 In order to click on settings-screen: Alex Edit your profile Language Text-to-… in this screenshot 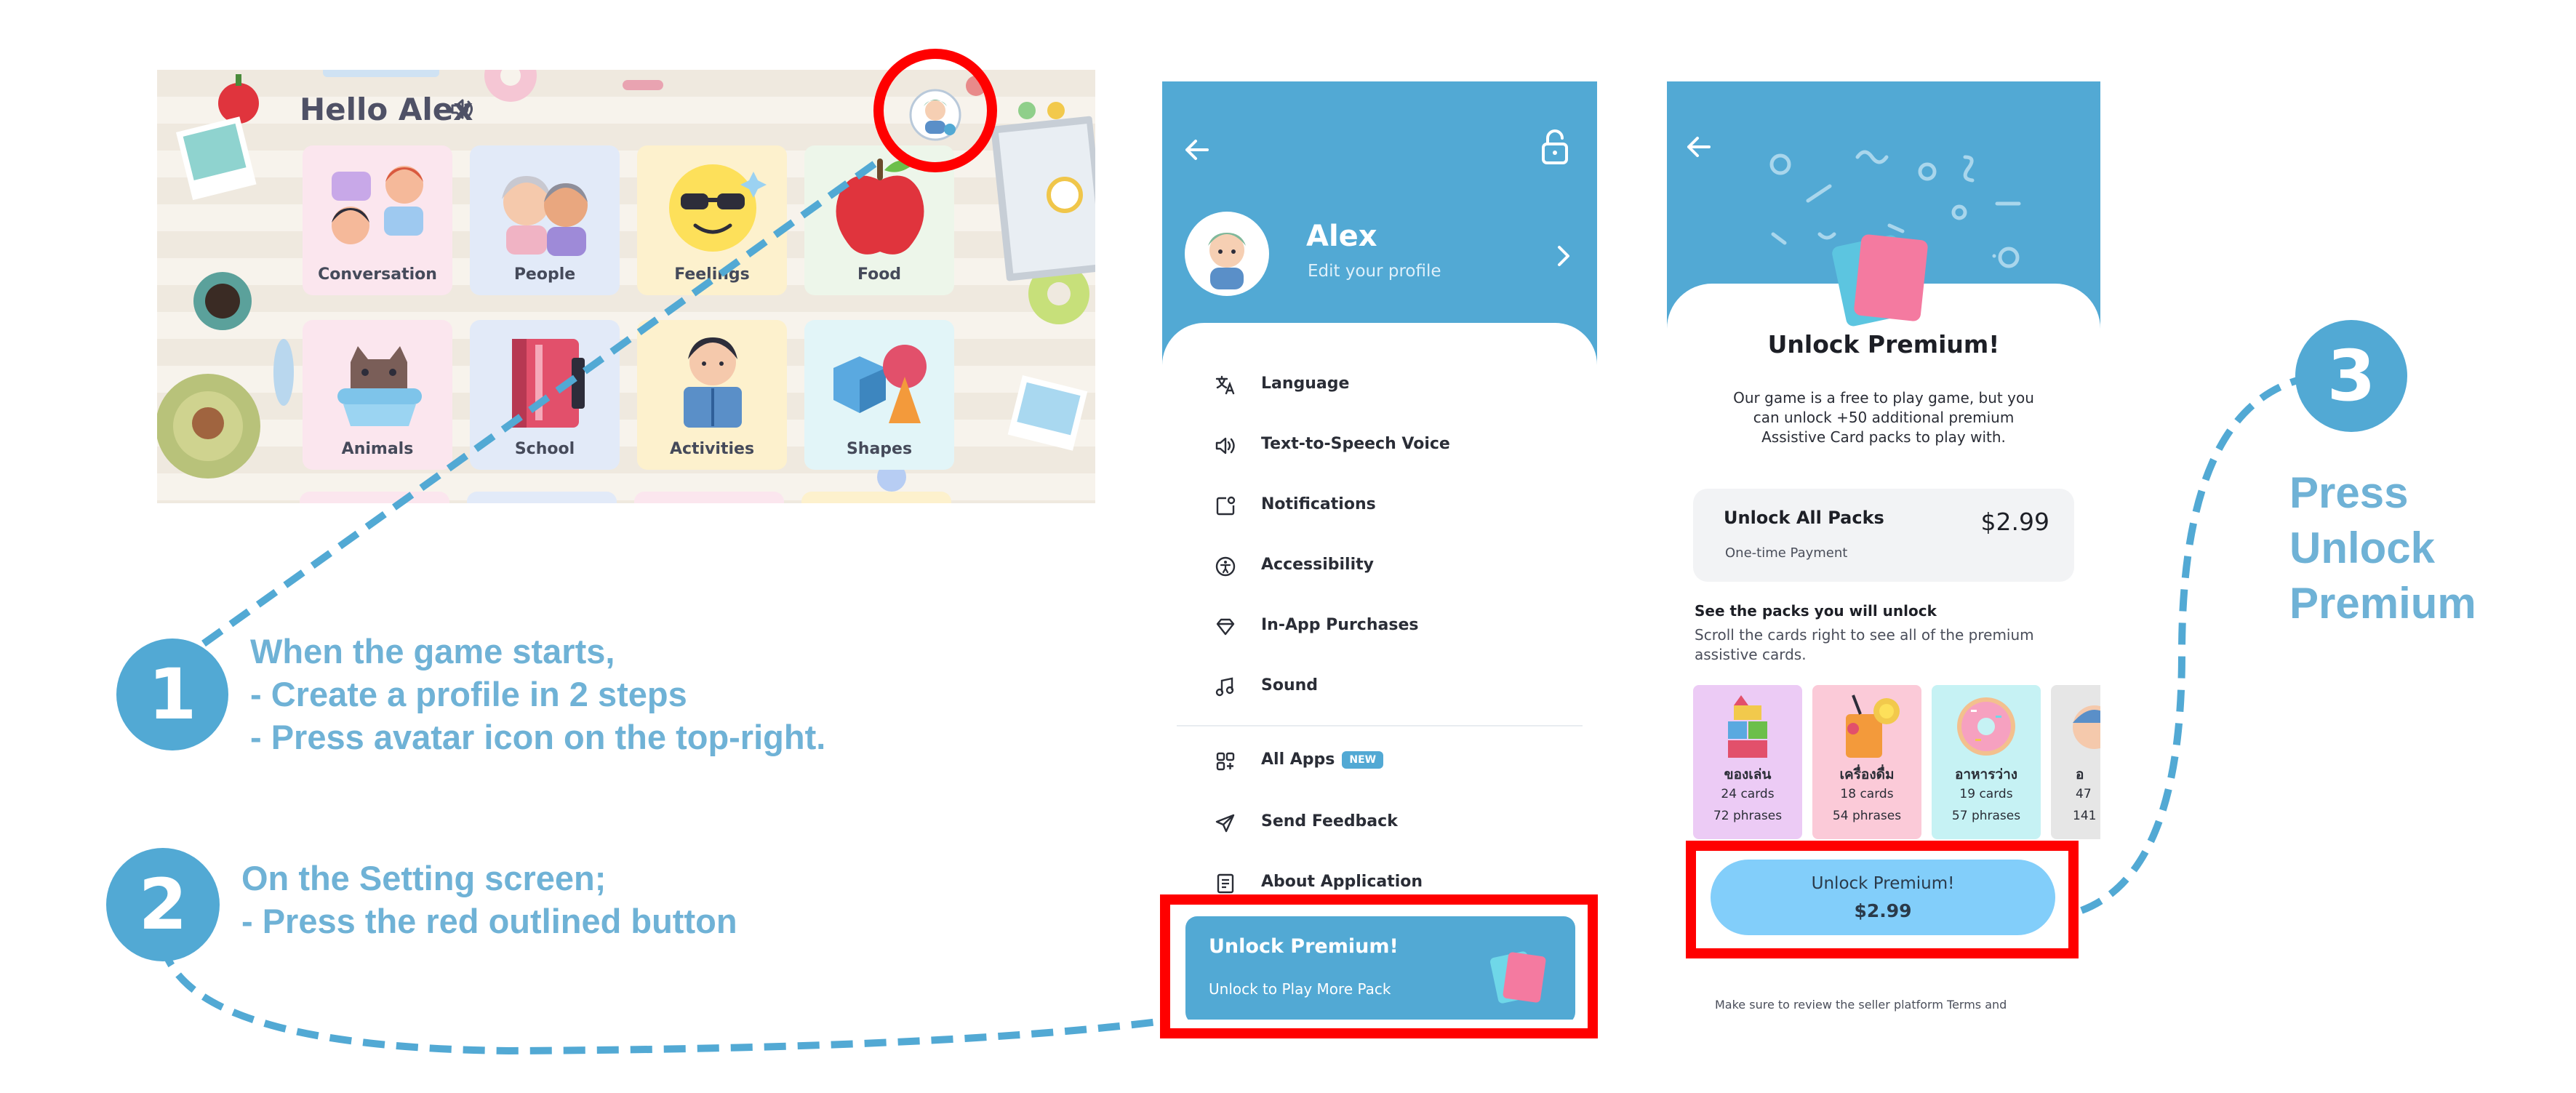, I will do `click(1379, 550)`.